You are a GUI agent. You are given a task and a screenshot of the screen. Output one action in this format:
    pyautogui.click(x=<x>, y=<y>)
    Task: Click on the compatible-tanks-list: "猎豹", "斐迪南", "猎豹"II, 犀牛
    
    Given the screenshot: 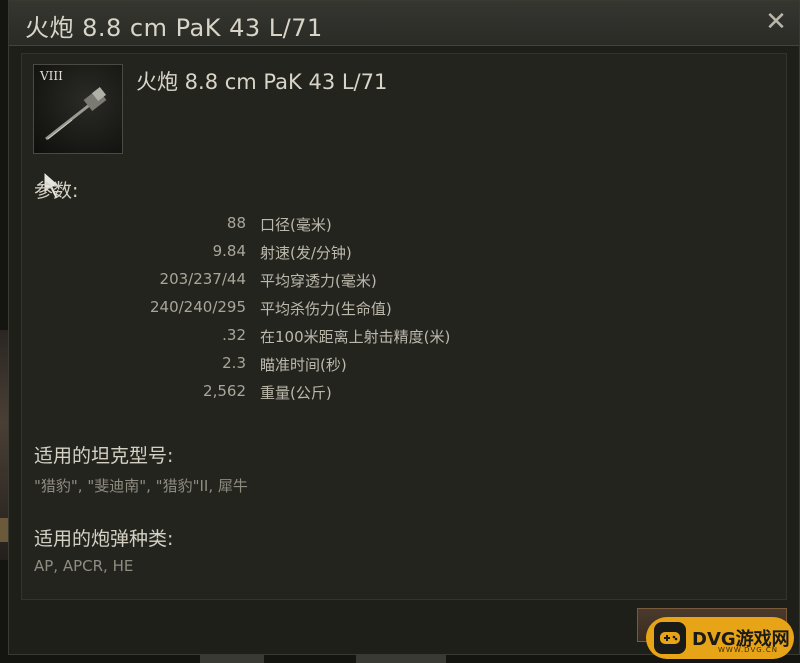 What is the action you would take?
    pyautogui.click(x=141, y=486)
    